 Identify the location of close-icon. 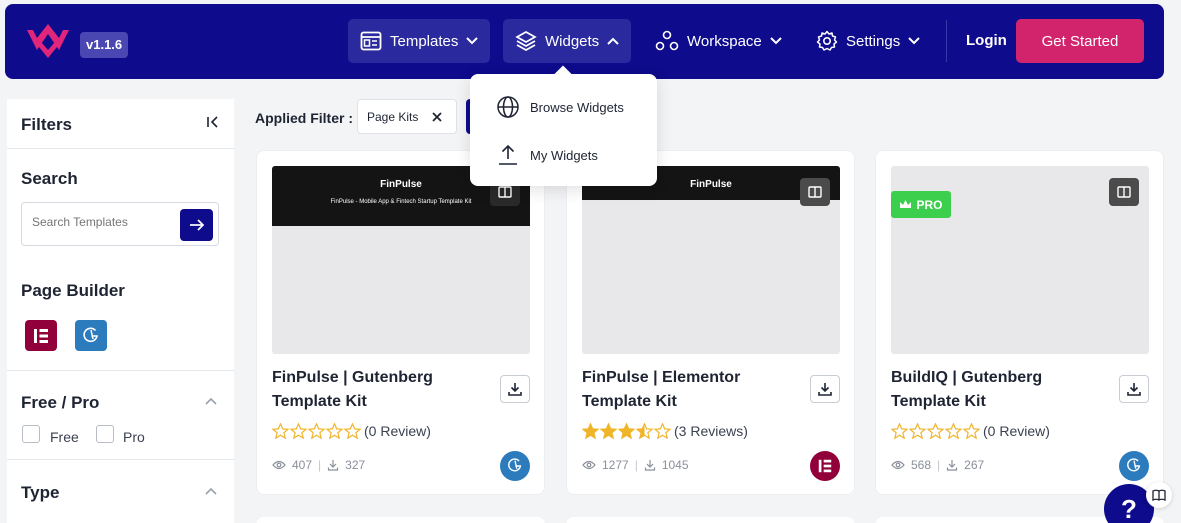
(437, 117).